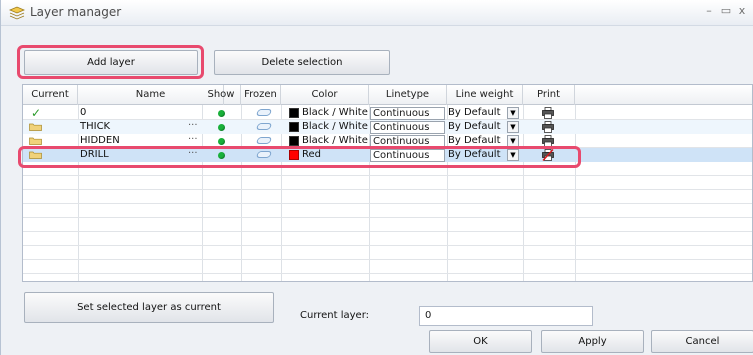  I want to click on delete-selection-button: Delete selection, so click(302, 62).